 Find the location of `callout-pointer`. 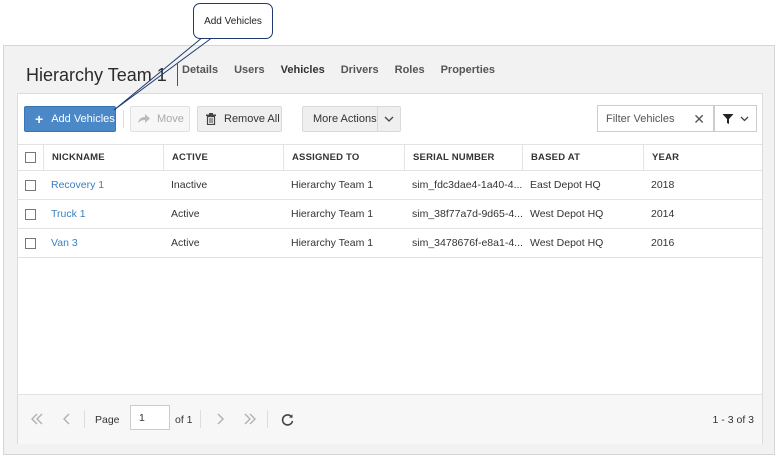

callout-pointer is located at coordinates (163, 73).